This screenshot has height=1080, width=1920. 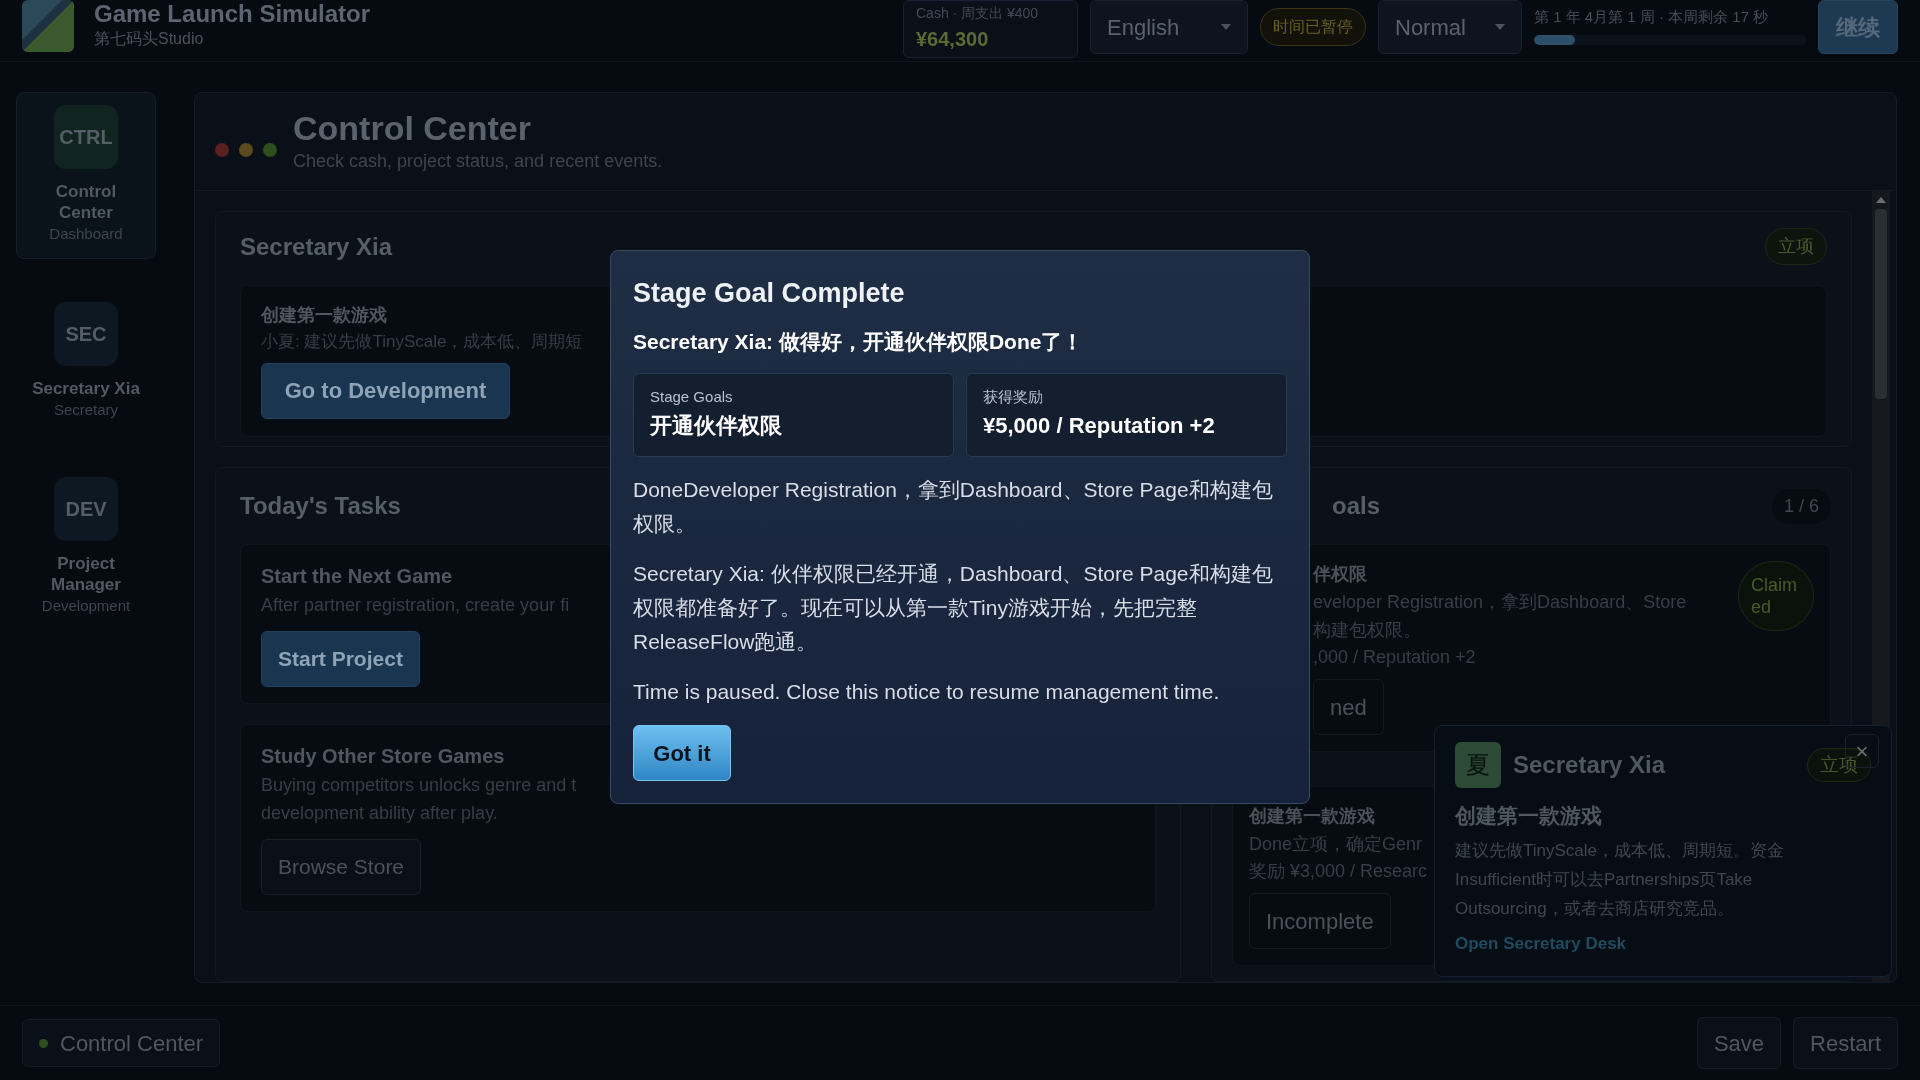 What do you see at coordinates (1356, 506) in the screenshot?
I see `card-title: oals` at bounding box center [1356, 506].